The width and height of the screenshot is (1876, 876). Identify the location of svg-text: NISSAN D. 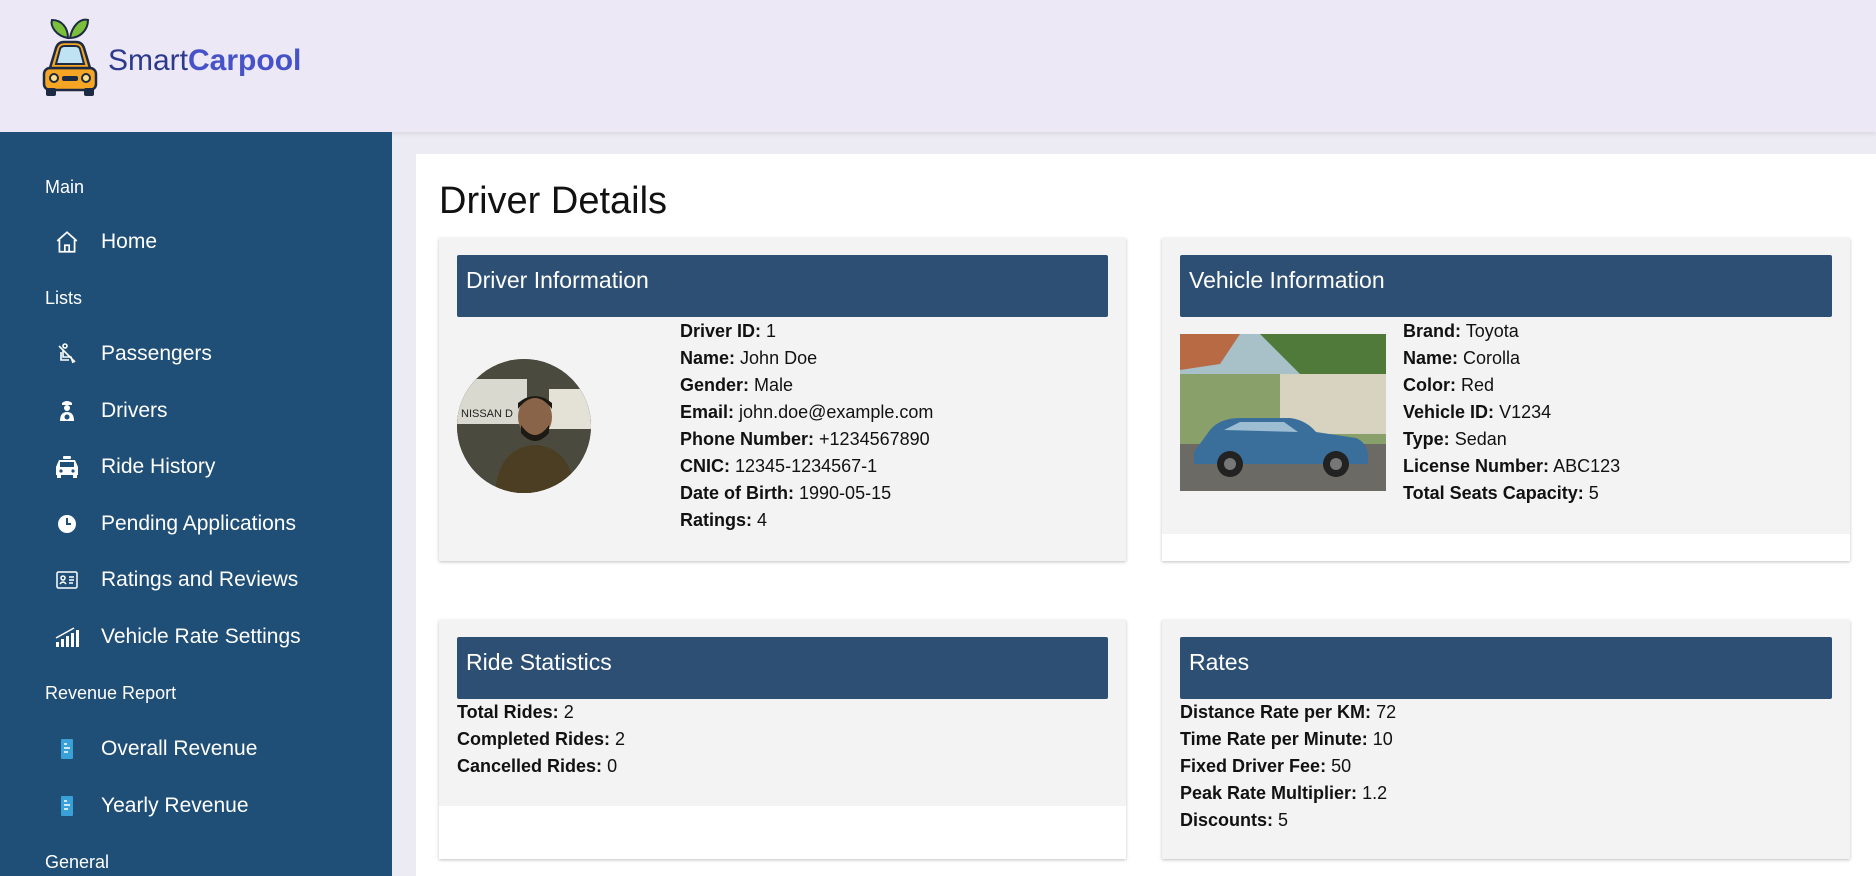
(487, 414).